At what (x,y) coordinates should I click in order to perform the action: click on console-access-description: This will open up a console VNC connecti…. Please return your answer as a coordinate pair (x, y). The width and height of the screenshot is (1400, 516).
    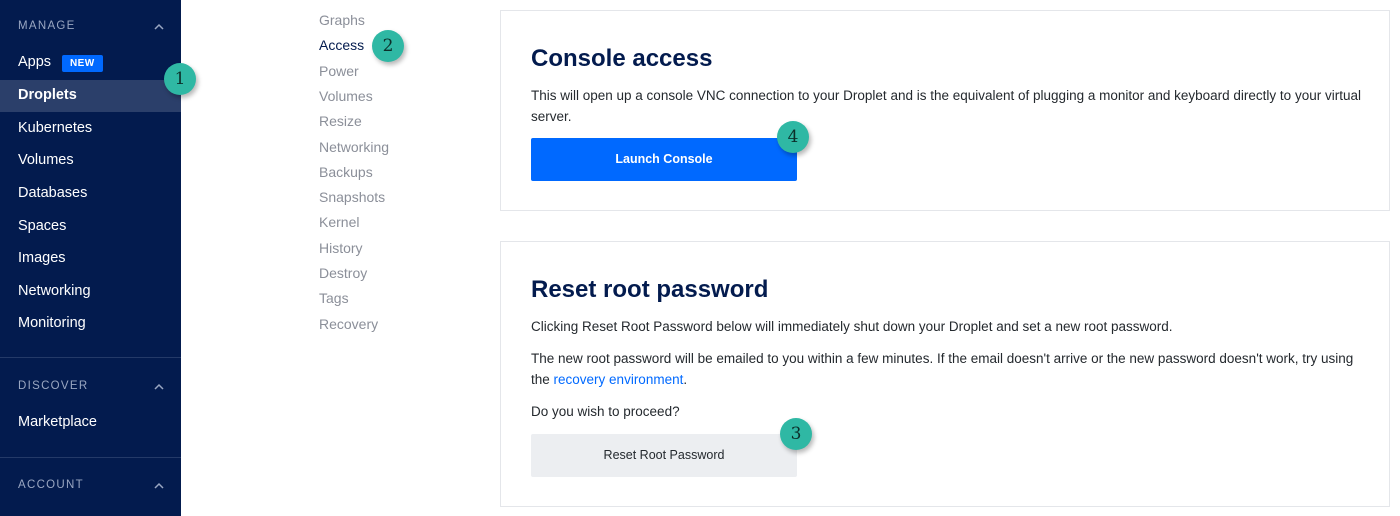
    Looking at the image, I should click on (946, 106).